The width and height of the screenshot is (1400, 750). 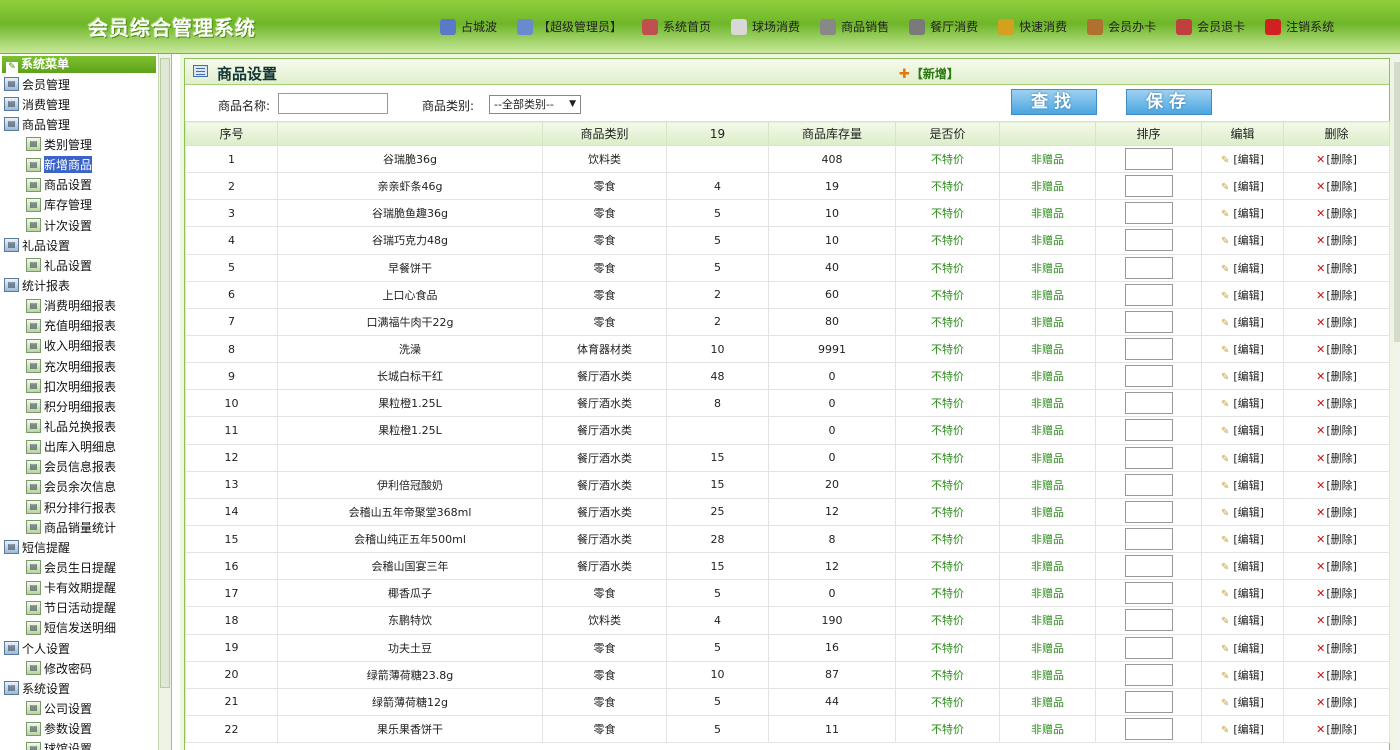 What do you see at coordinates (80, 124) in the screenshot?
I see `sidebar-item: ▤ 商品管理` at bounding box center [80, 124].